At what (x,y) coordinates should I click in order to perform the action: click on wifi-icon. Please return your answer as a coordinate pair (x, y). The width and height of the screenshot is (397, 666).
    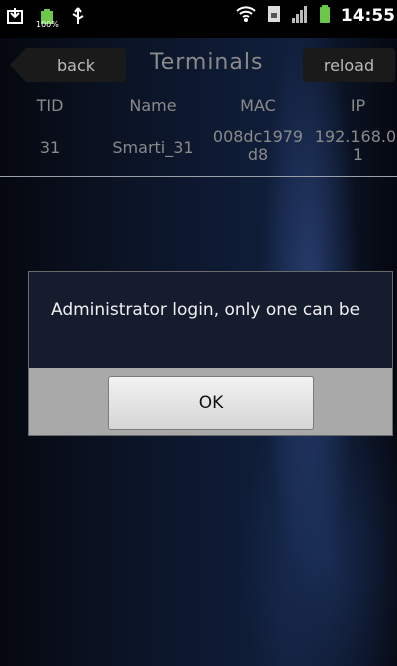
    Looking at the image, I should click on (246, 16).